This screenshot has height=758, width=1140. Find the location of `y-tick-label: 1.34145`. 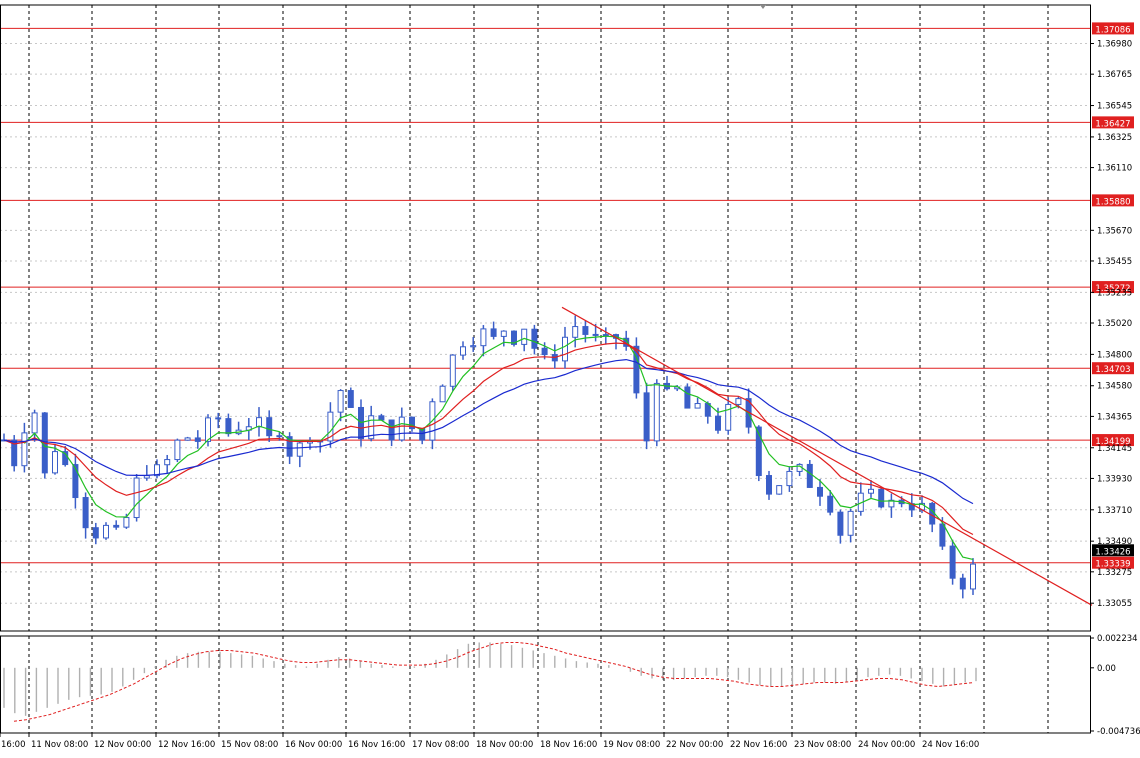

y-tick-label: 1.34145 is located at coordinates (1114, 449).